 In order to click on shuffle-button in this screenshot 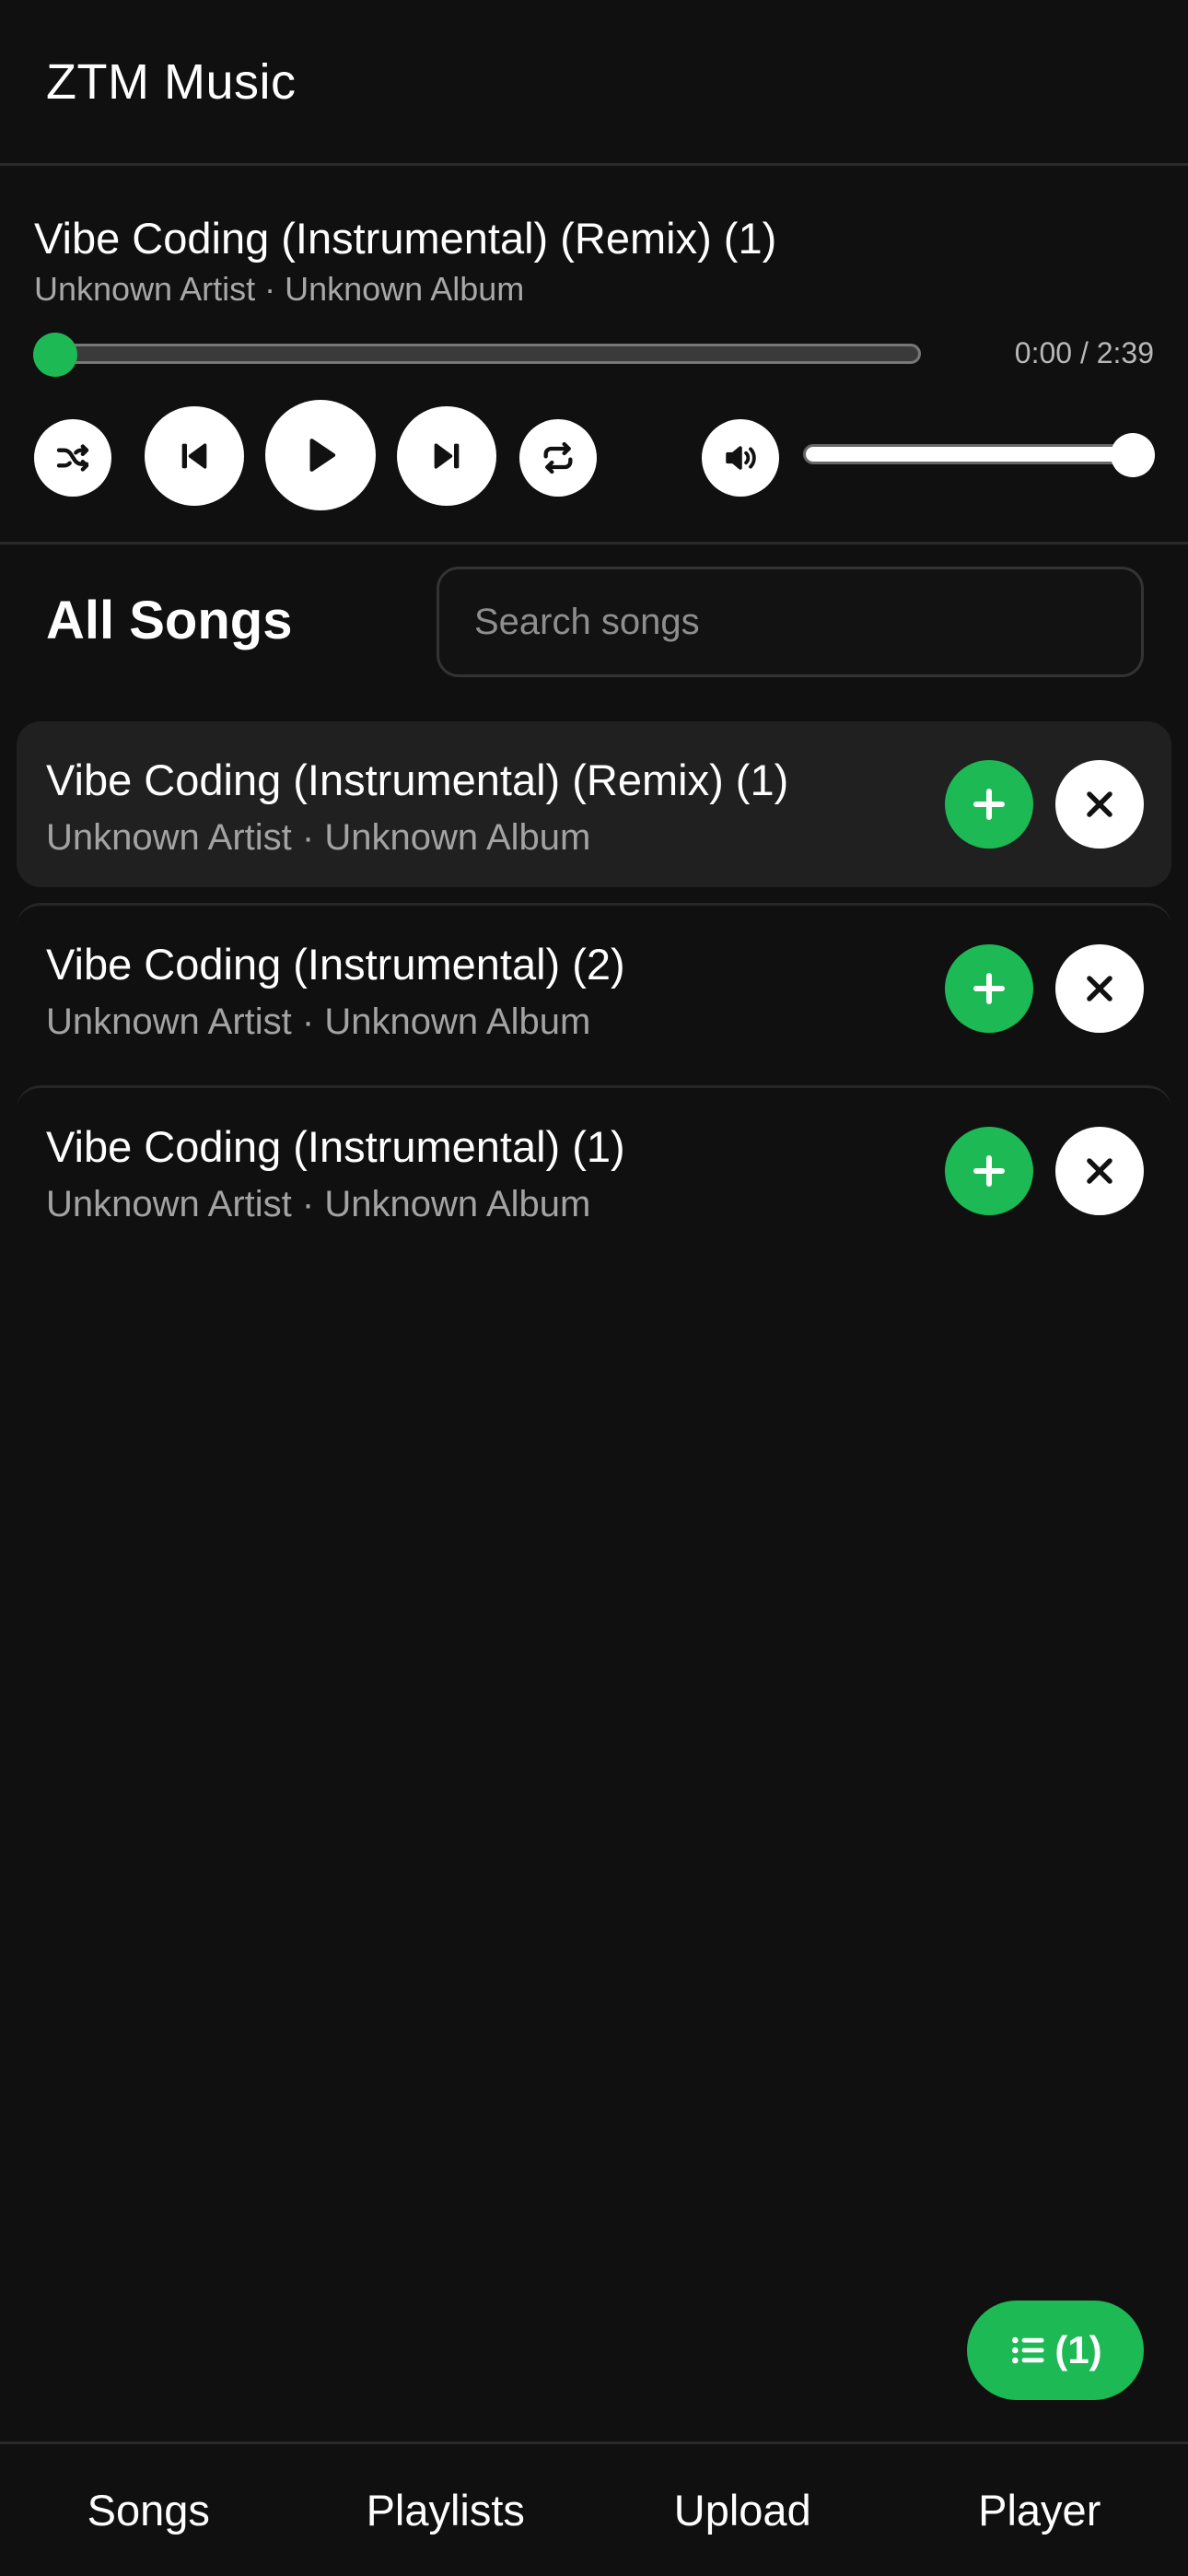, I will do `click(72, 458)`.